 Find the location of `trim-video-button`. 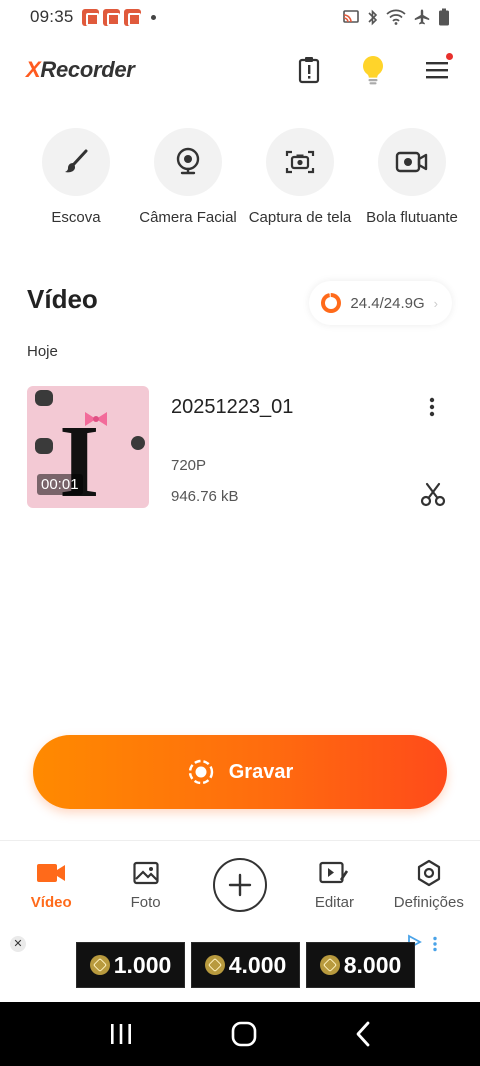

trim-video-button is located at coordinates (433, 494).